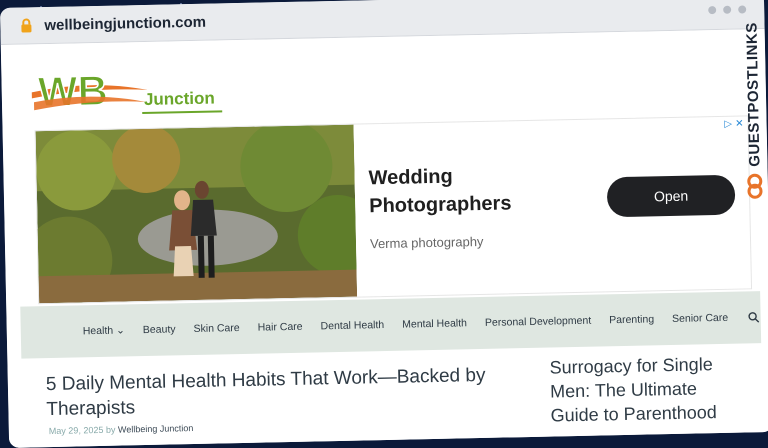 This screenshot has height=448, width=768. I want to click on nav-item-hair-care: Hair Care, so click(280, 327).